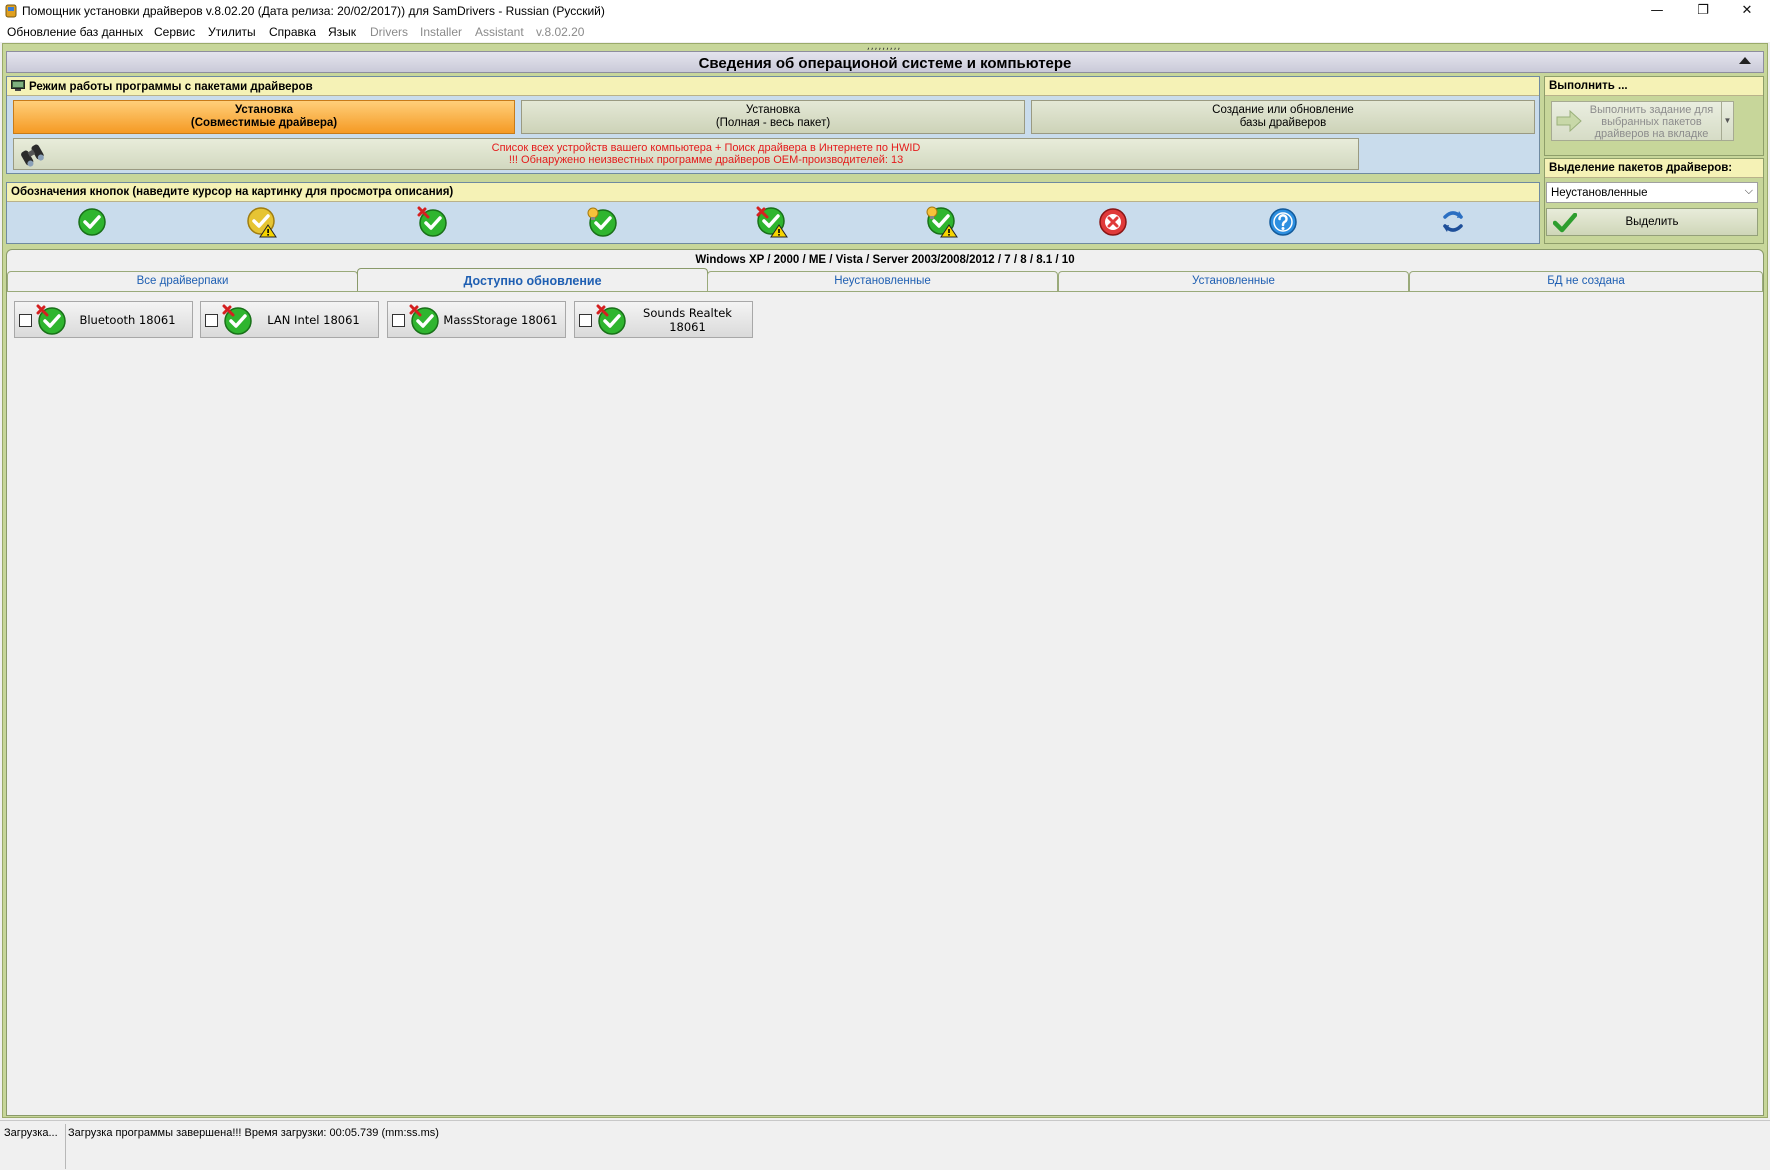 This screenshot has width=1770, height=1170. I want to click on tab-update-available: Доступно обновление, so click(532, 280).